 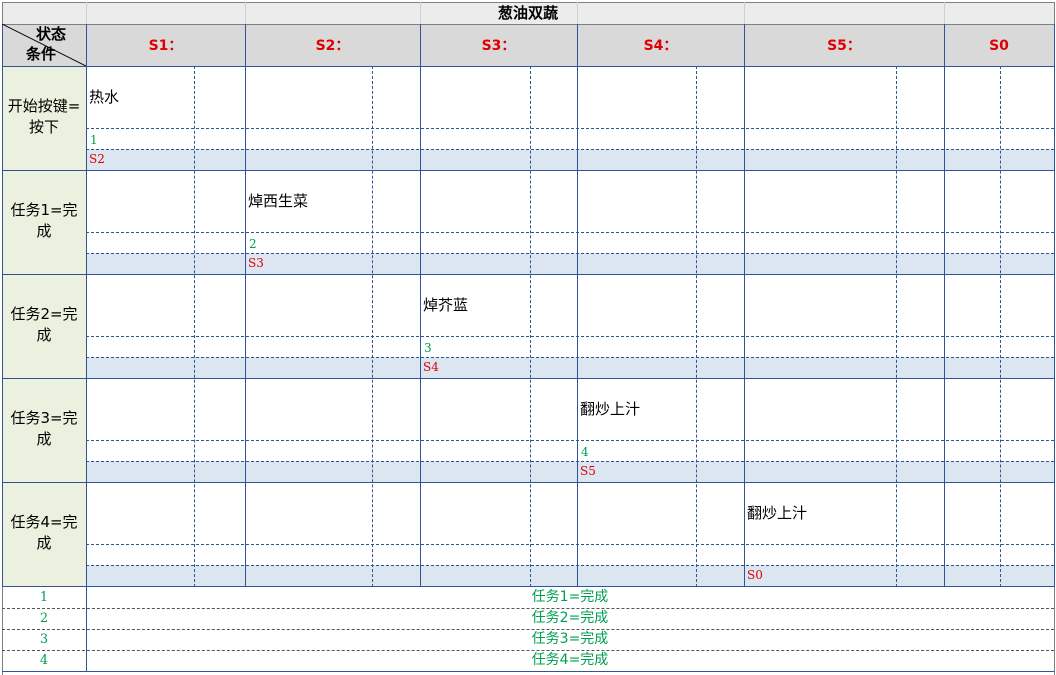 I want to click on next-state: S3, so click(x=256, y=263).